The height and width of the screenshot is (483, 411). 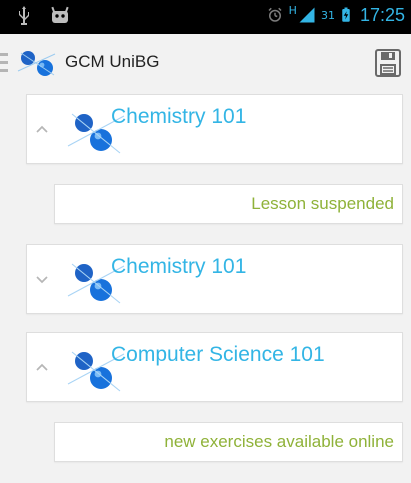 I want to click on molecule-logo-icon, so click(x=35, y=64).